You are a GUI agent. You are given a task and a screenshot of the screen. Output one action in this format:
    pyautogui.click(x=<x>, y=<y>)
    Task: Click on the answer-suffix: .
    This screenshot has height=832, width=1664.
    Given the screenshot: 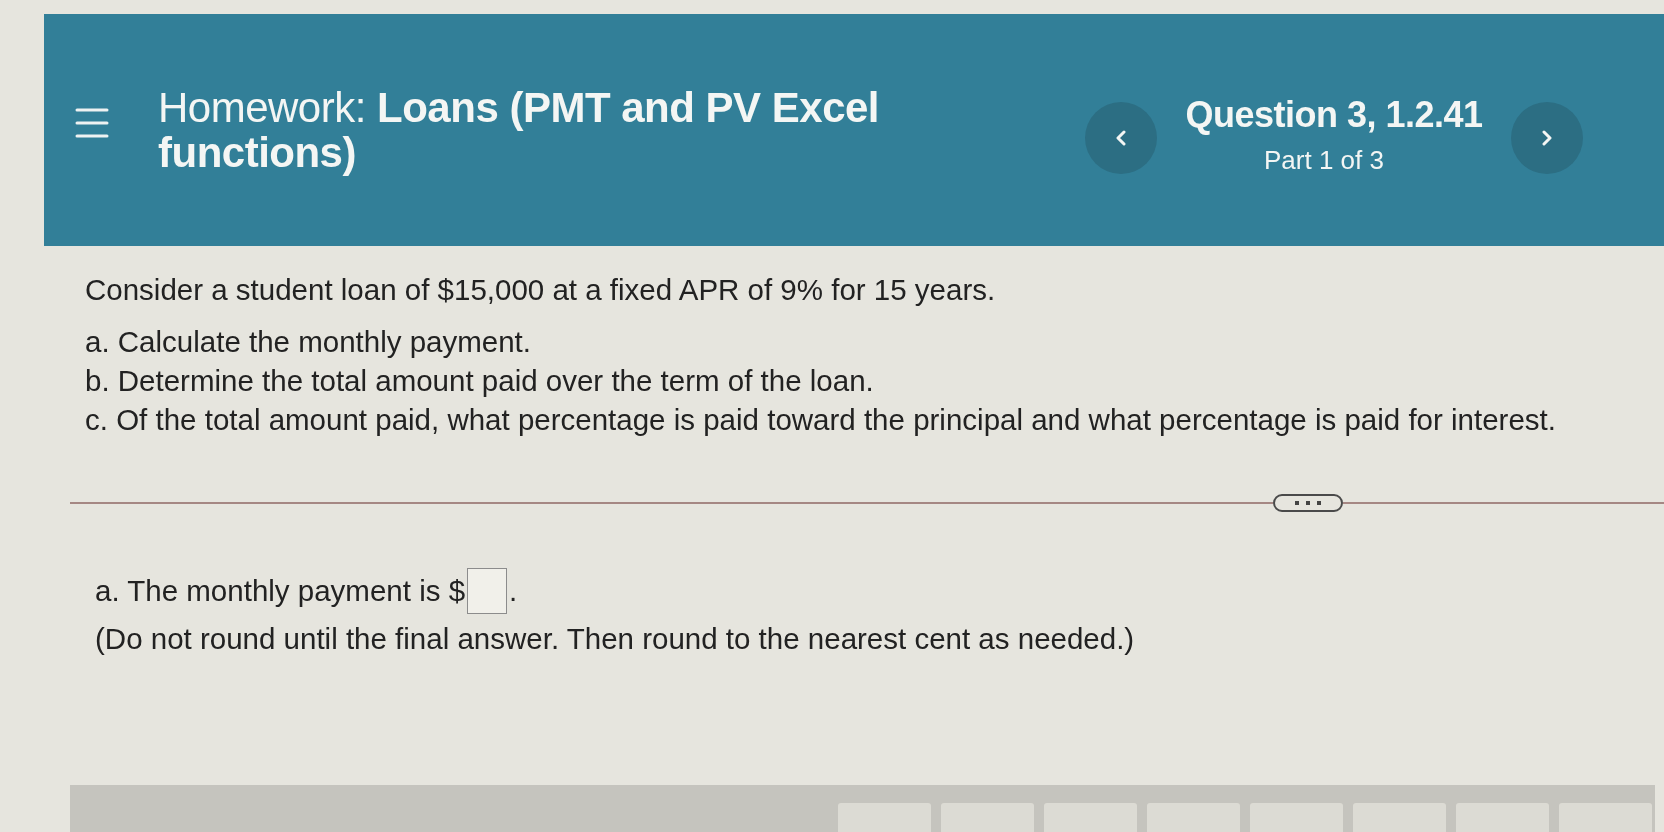 What is the action you would take?
    pyautogui.click(x=513, y=591)
    